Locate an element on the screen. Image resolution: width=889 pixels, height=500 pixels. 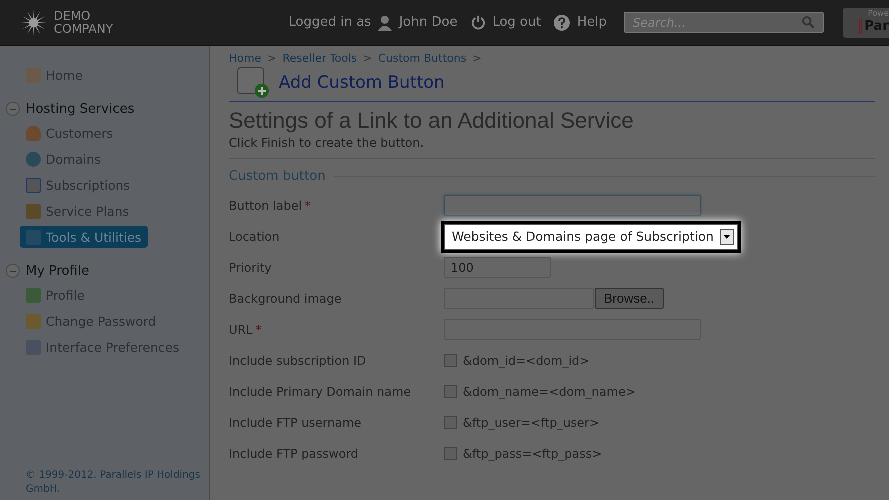
field-label: Include FTP password is located at coordinates (294, 453).